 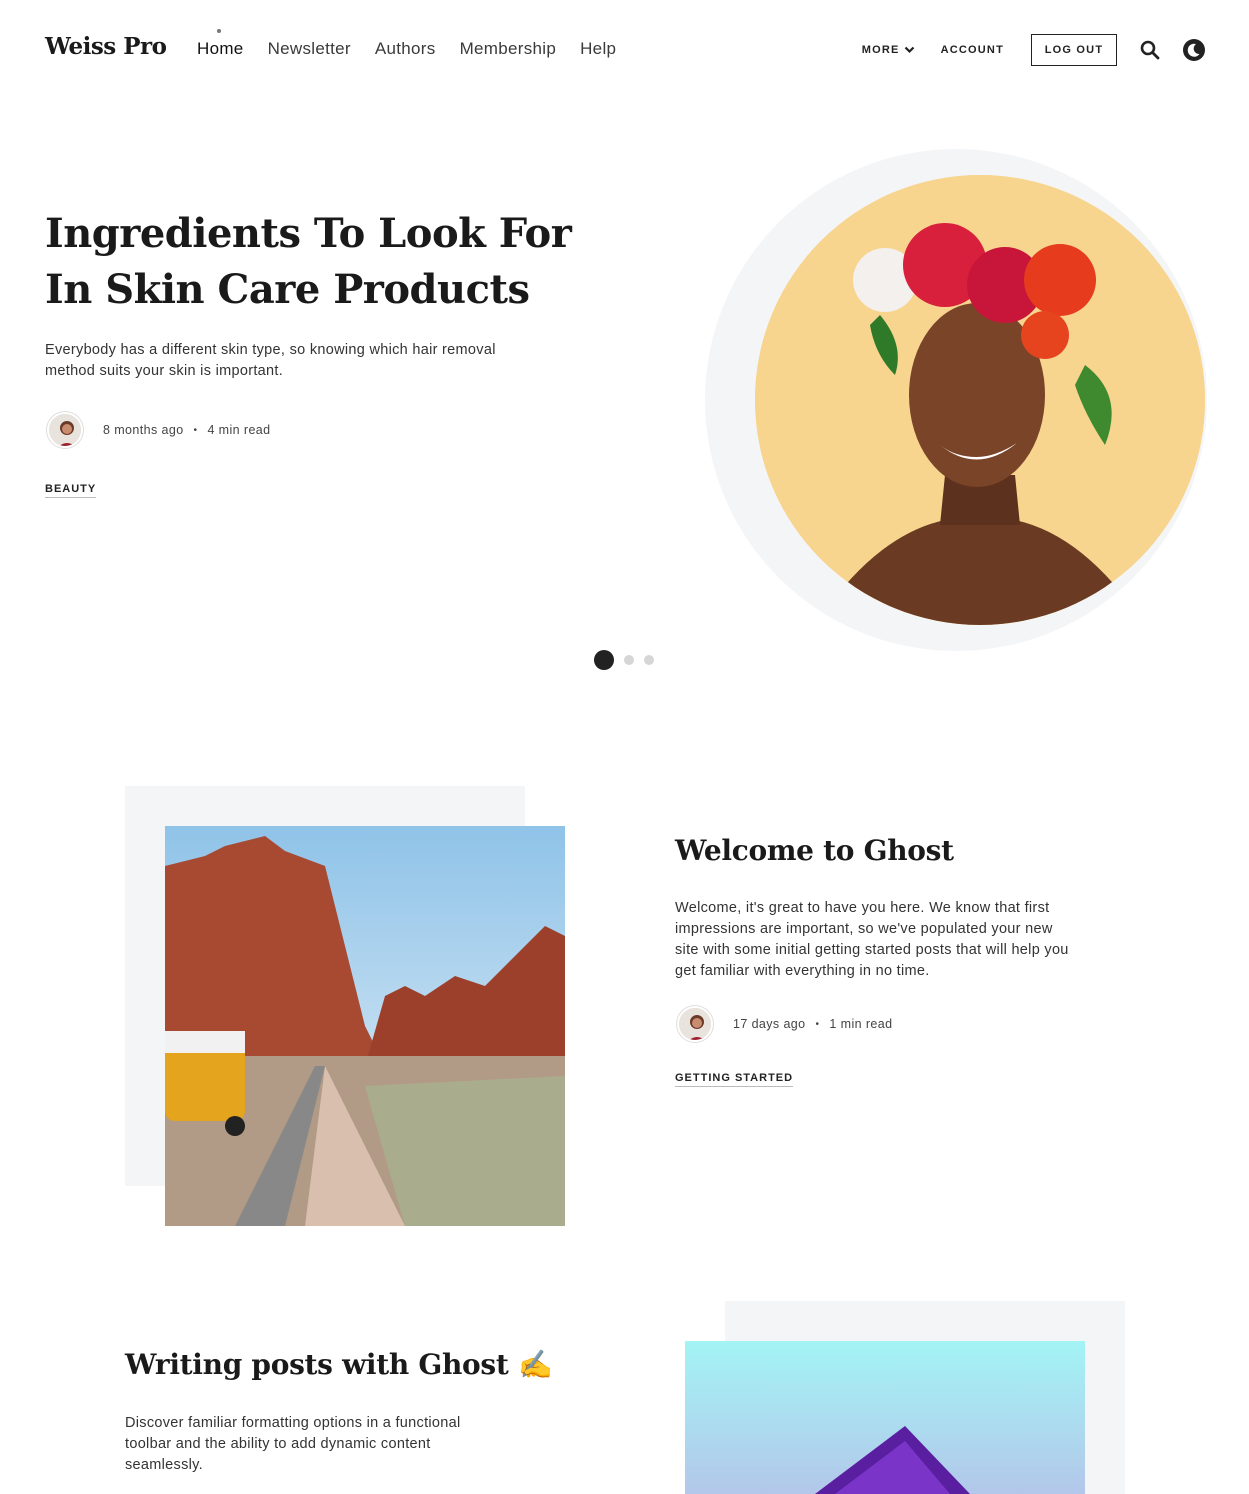 What do you see at coordinates (508, 49) in the screenshot?
I see `nav-membership: Membership` at bounding box center [508, 49].